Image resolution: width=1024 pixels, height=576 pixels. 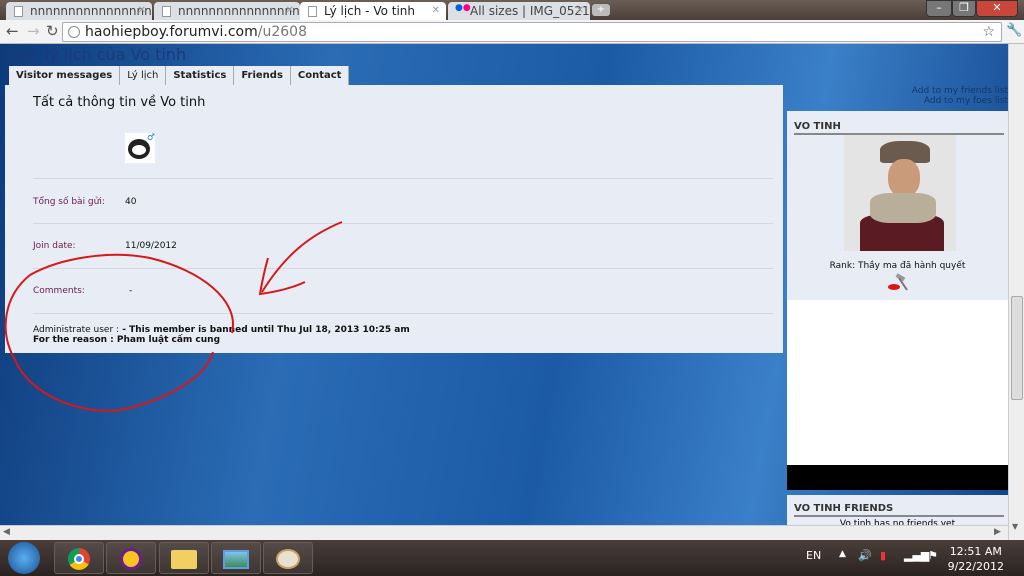 I want to click on taskbar-photo-viewer, so click(x=236, y=558).